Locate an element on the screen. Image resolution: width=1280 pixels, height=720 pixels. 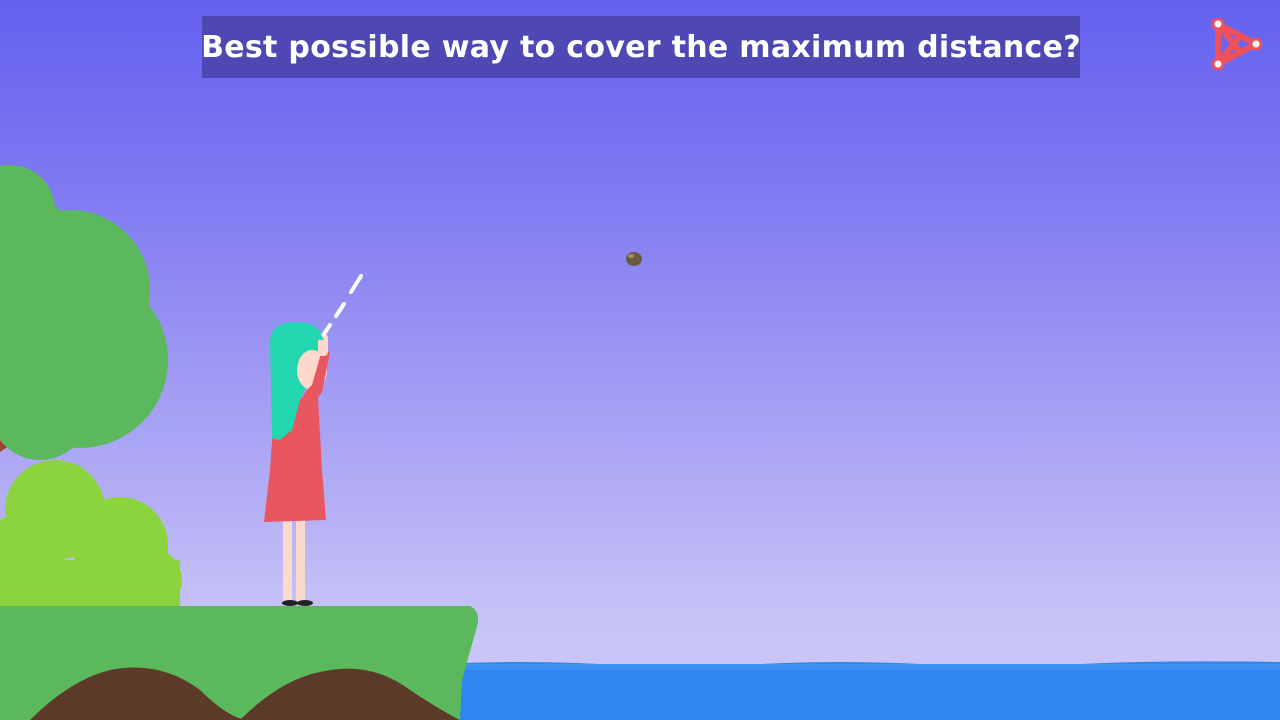
throw-trajectory-dashes is located at coordinates (342, 305).